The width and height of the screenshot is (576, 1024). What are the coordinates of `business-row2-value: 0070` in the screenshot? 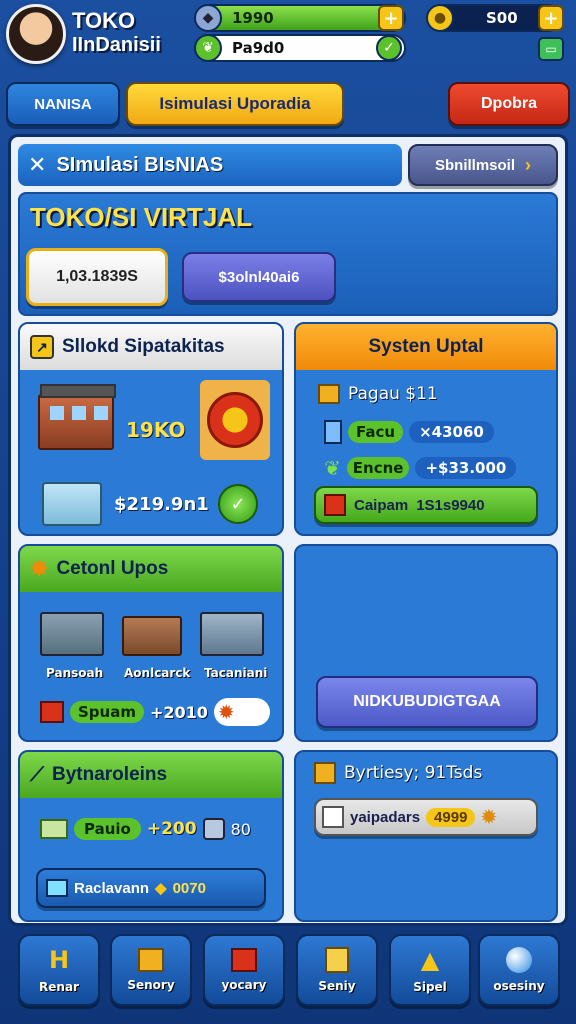 It's located at (189, 888).